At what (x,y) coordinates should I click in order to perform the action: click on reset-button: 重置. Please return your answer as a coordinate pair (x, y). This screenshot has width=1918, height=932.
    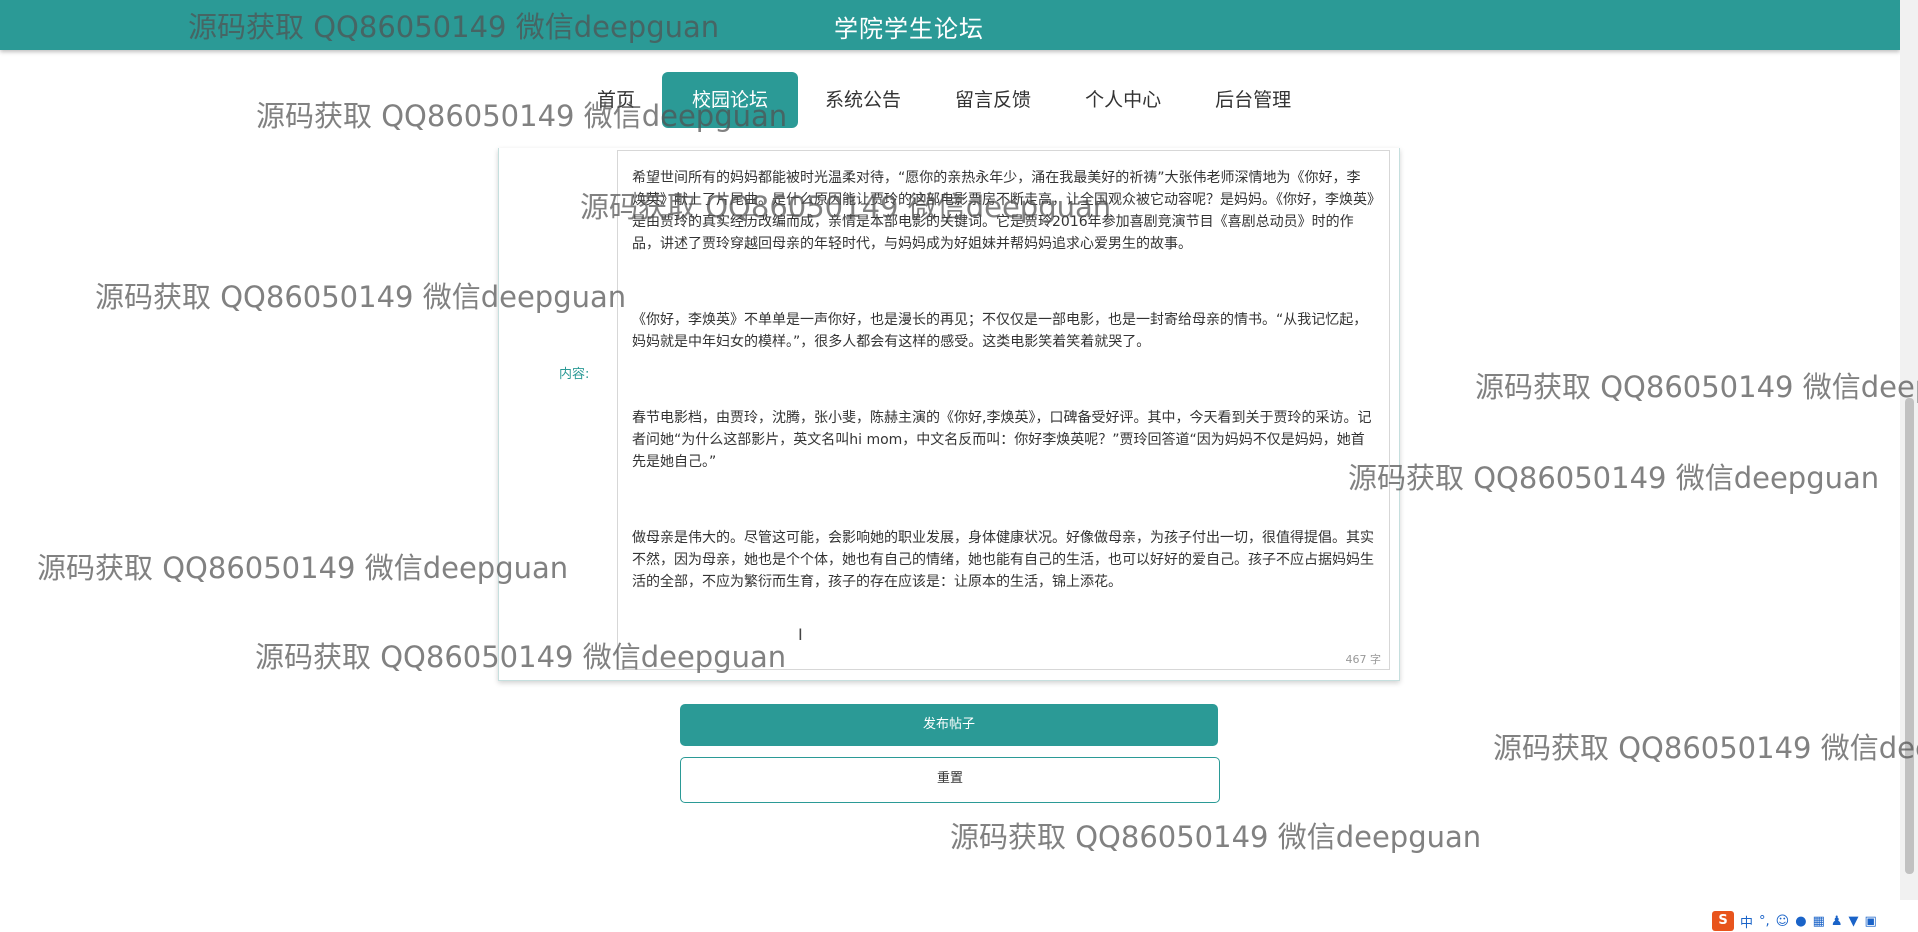
    Looking at the image, I should click on (950, 780).